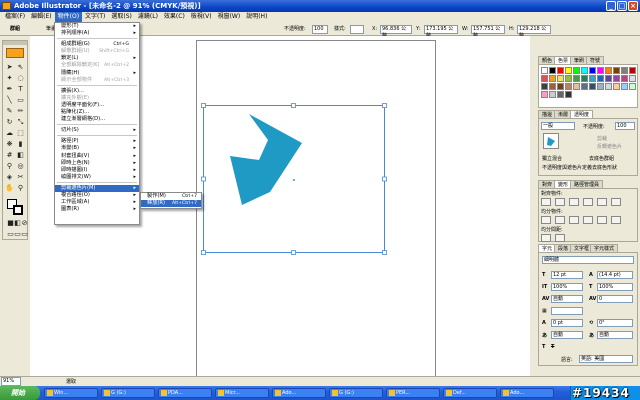  Describe the element at coordinates (97, 73) in the screenshot. I see `object-menu-item: 隱藏(H) ▸` at that location.